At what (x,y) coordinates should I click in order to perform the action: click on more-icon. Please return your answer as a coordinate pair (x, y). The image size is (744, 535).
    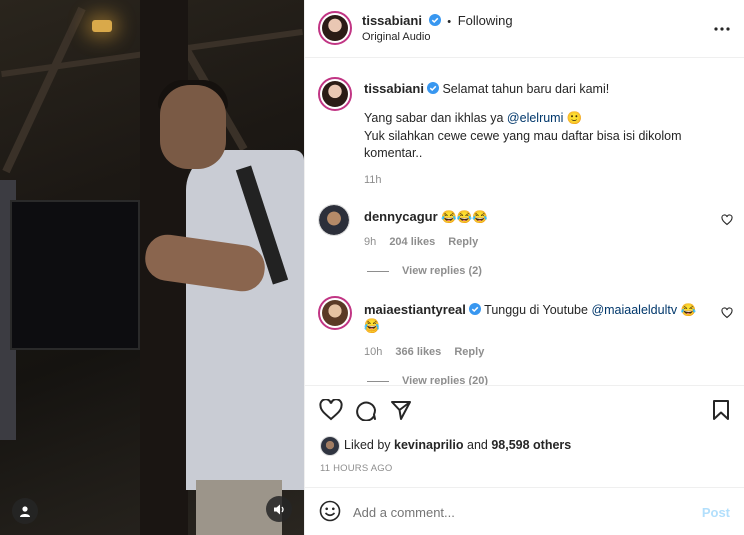
    Looking at the image, I should click on (722, 29).